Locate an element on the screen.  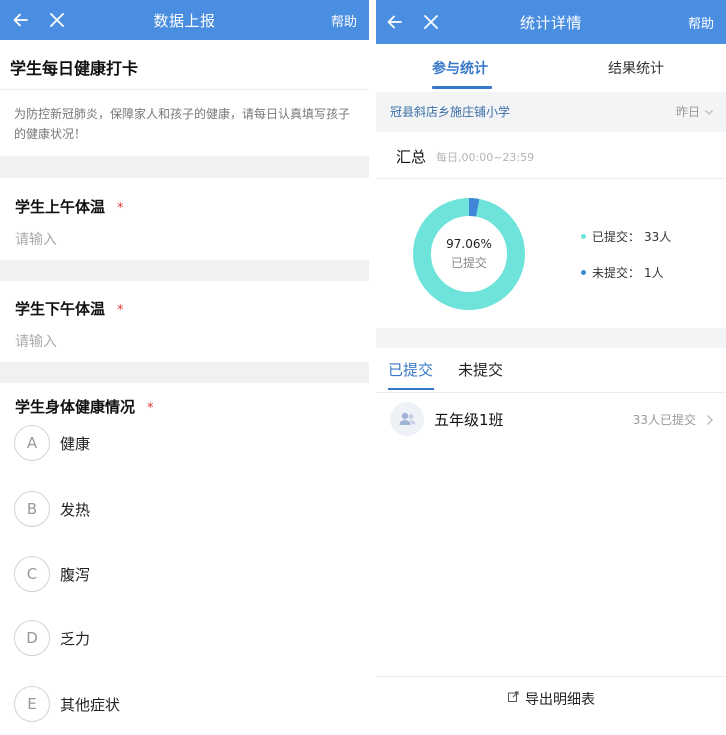
tab-submitted: 已提交 is located at coordinates (410, 369).